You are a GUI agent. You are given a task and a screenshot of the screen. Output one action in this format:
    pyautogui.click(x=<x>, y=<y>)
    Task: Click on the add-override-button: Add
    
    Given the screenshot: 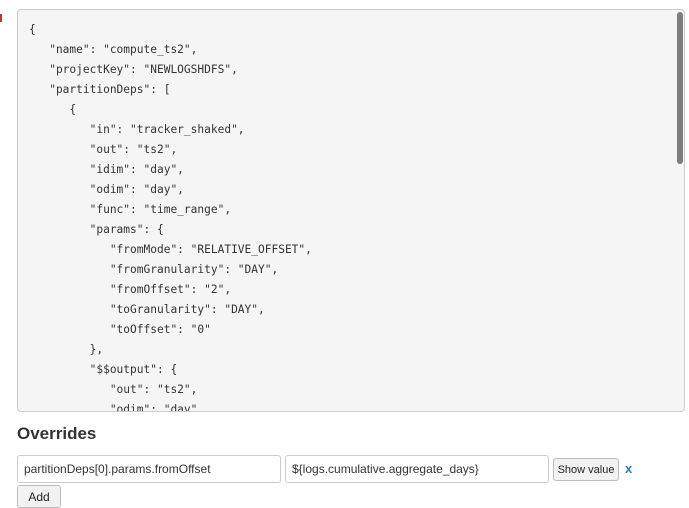 What is the action you would take?
    pyautogui.click(x=39, y=496)
    